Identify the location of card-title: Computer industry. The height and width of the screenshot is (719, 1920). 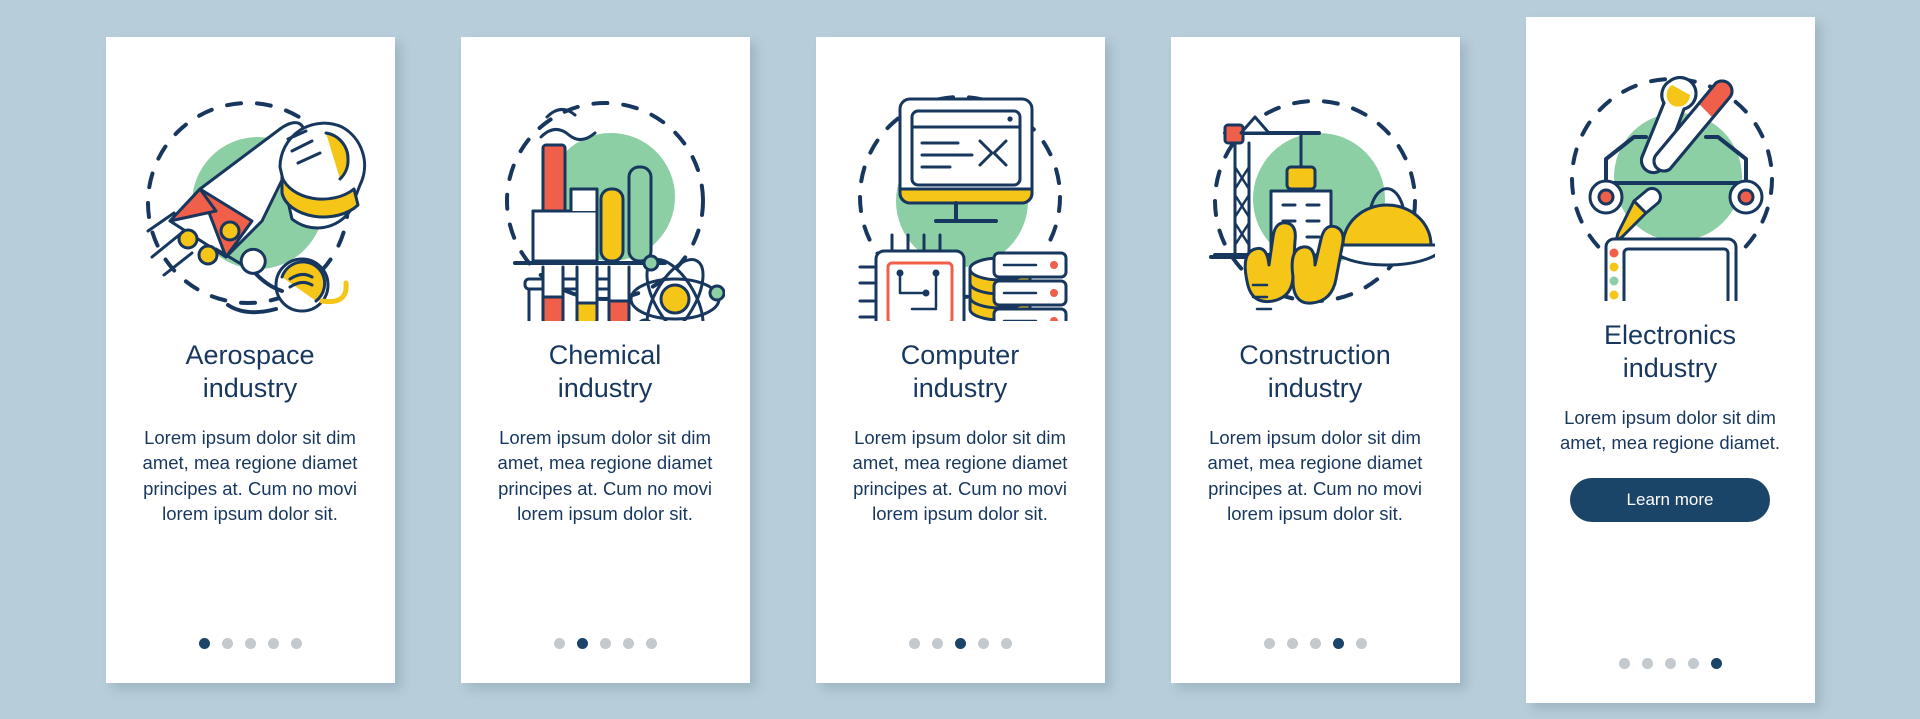
(960, 372).